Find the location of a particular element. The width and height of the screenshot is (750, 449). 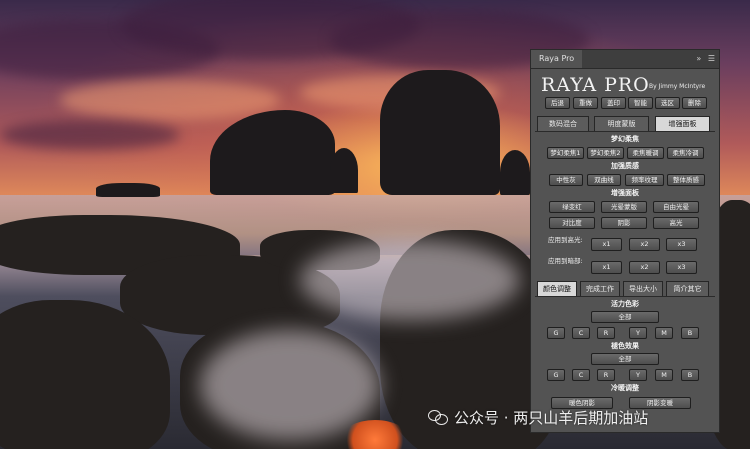

effect-all-button: 全部 is located at coordinates (625, 359).